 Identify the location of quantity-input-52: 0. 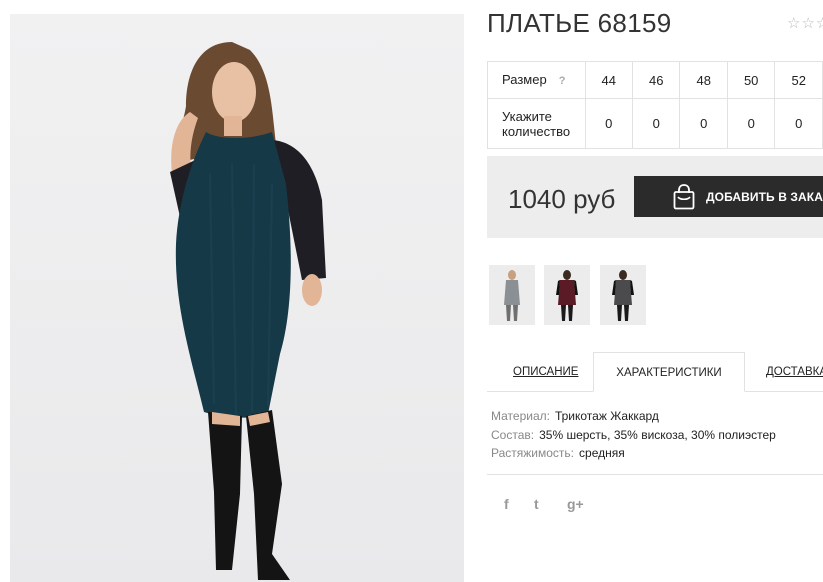
(798, 123).